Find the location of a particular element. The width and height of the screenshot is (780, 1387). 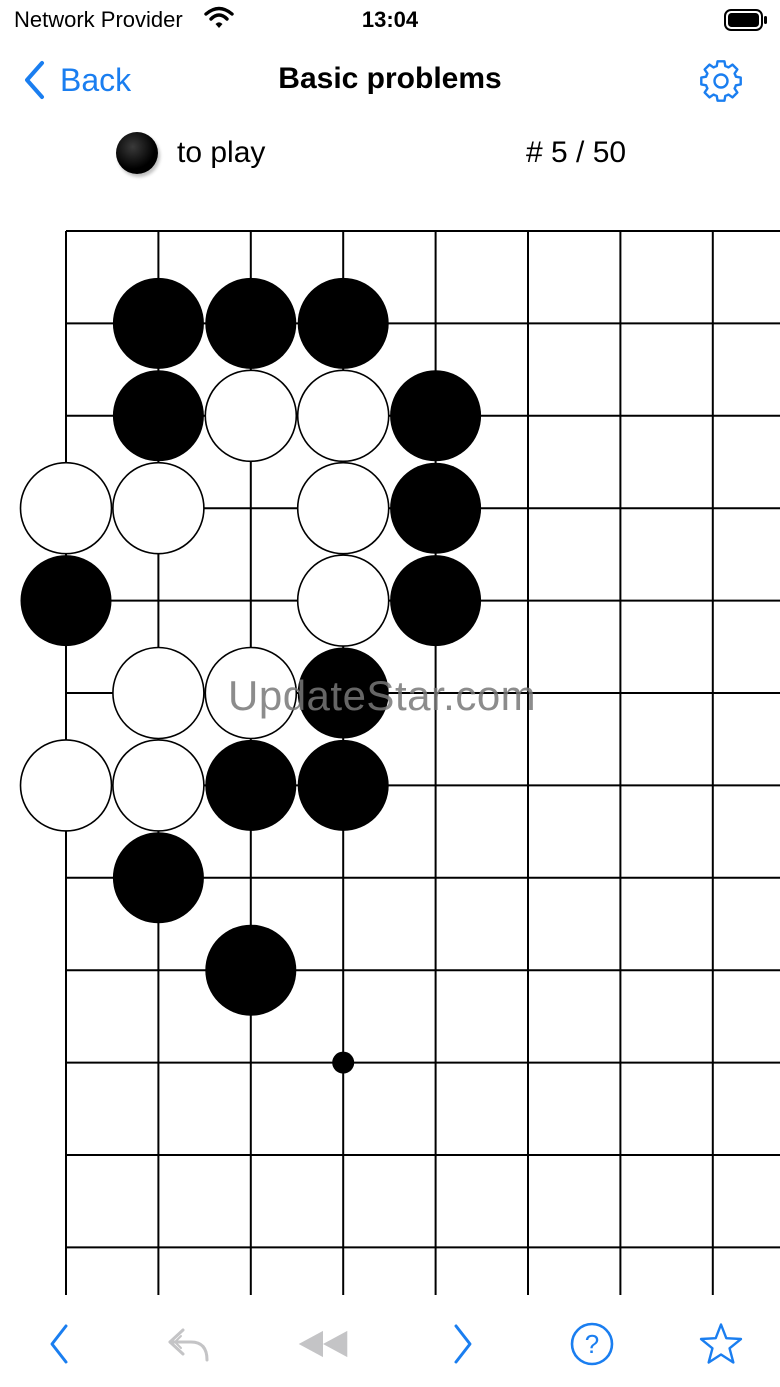

rewind-icon is located at coordinates (323, 1344).